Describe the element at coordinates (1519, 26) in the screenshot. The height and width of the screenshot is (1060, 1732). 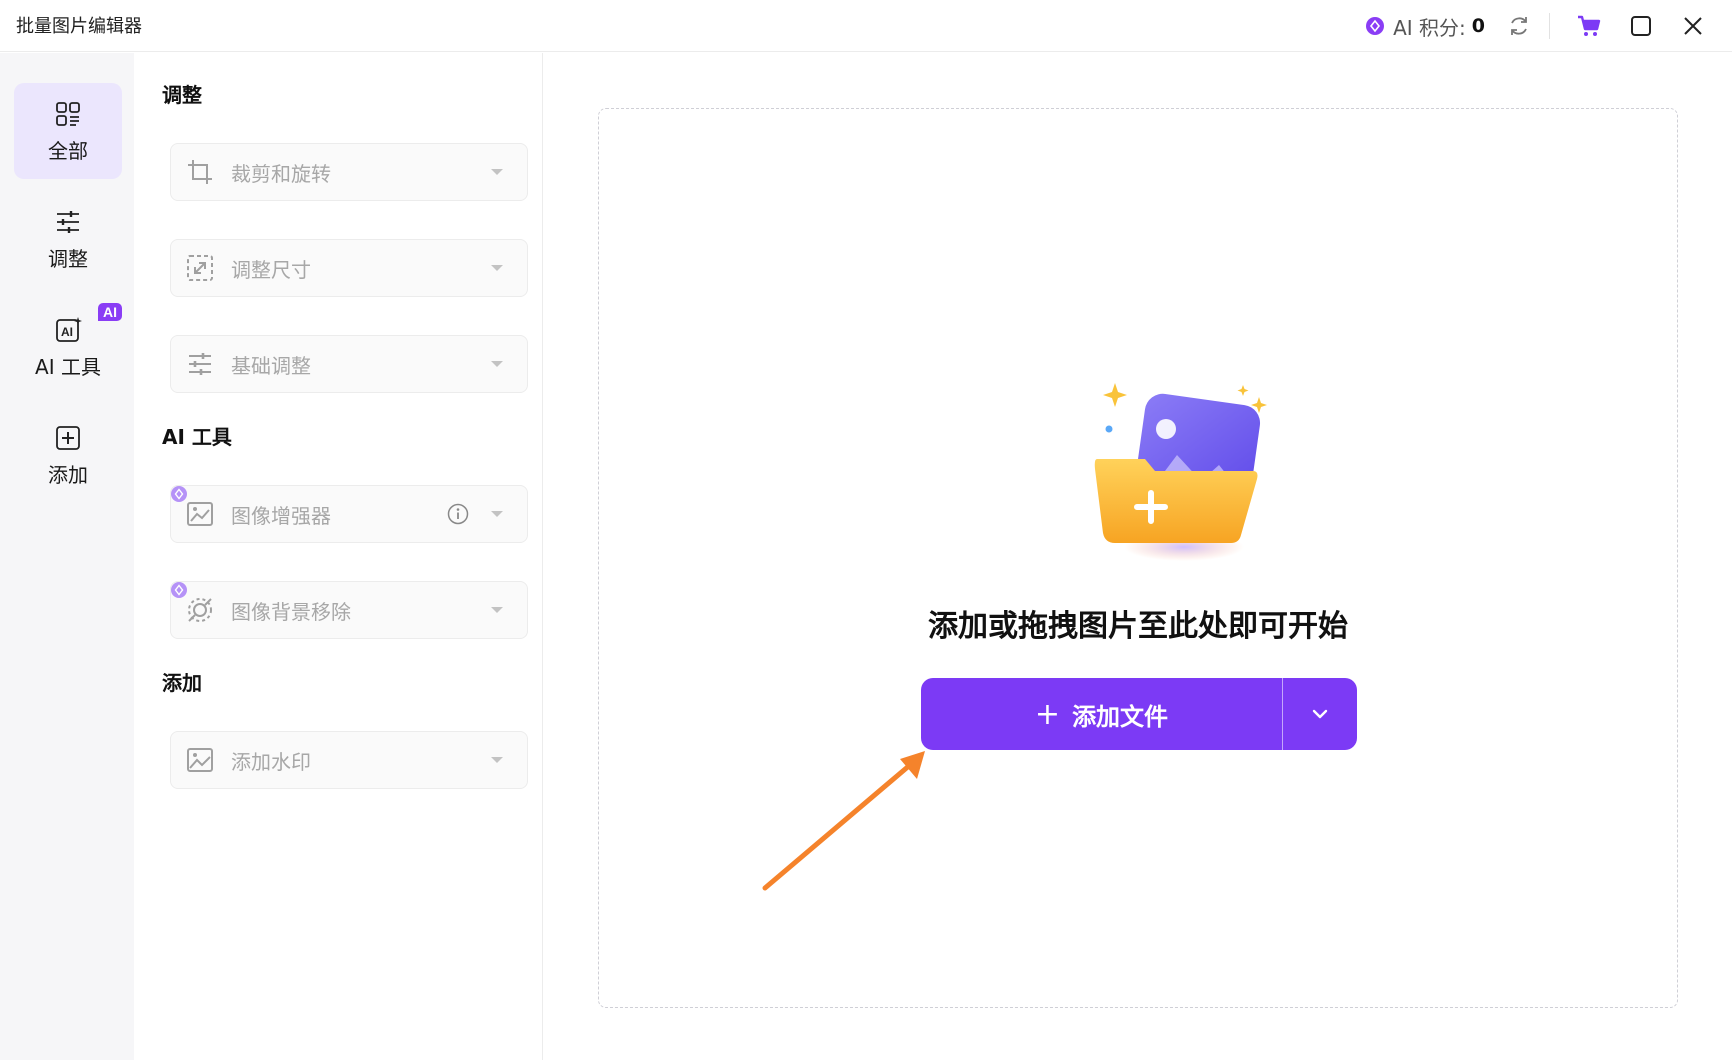
I see `refresh-icon` at that location.